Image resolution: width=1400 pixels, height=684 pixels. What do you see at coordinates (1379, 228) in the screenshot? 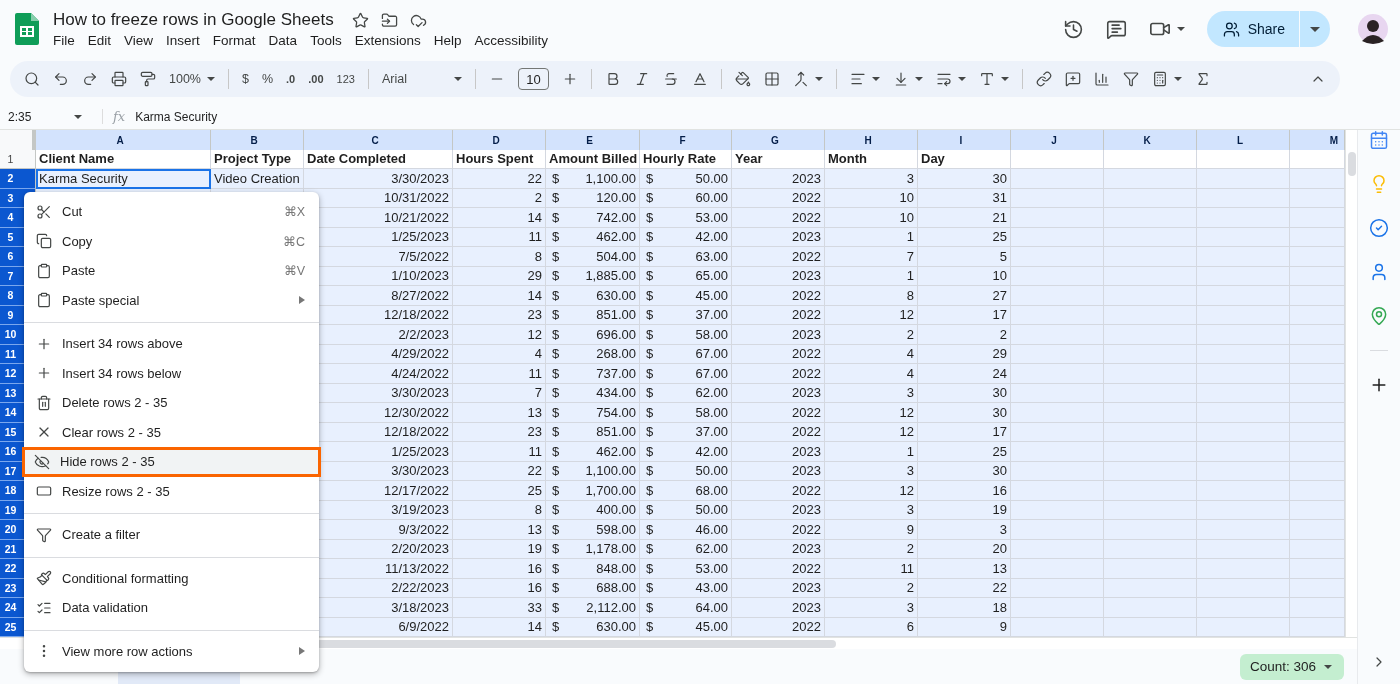
I see `check-circle-icon` at bounding box center [1379, 228].